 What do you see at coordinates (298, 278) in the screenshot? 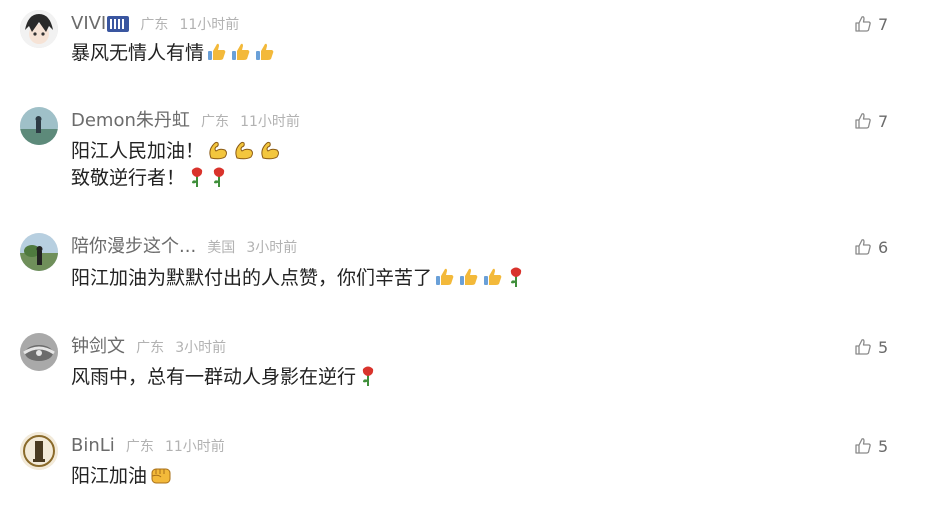
I see `comment-text: 阳江加油为默默付出的人点赞，你们辛苦了` at bounding box center [298, 278].